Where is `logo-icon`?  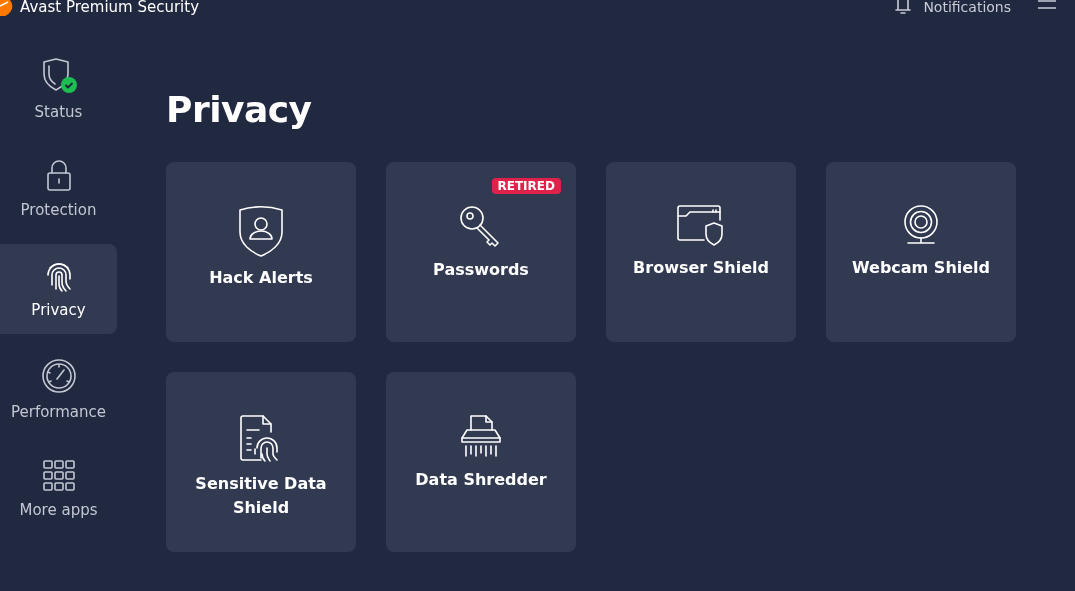 logo-icon is located at coordinates (7, 8).